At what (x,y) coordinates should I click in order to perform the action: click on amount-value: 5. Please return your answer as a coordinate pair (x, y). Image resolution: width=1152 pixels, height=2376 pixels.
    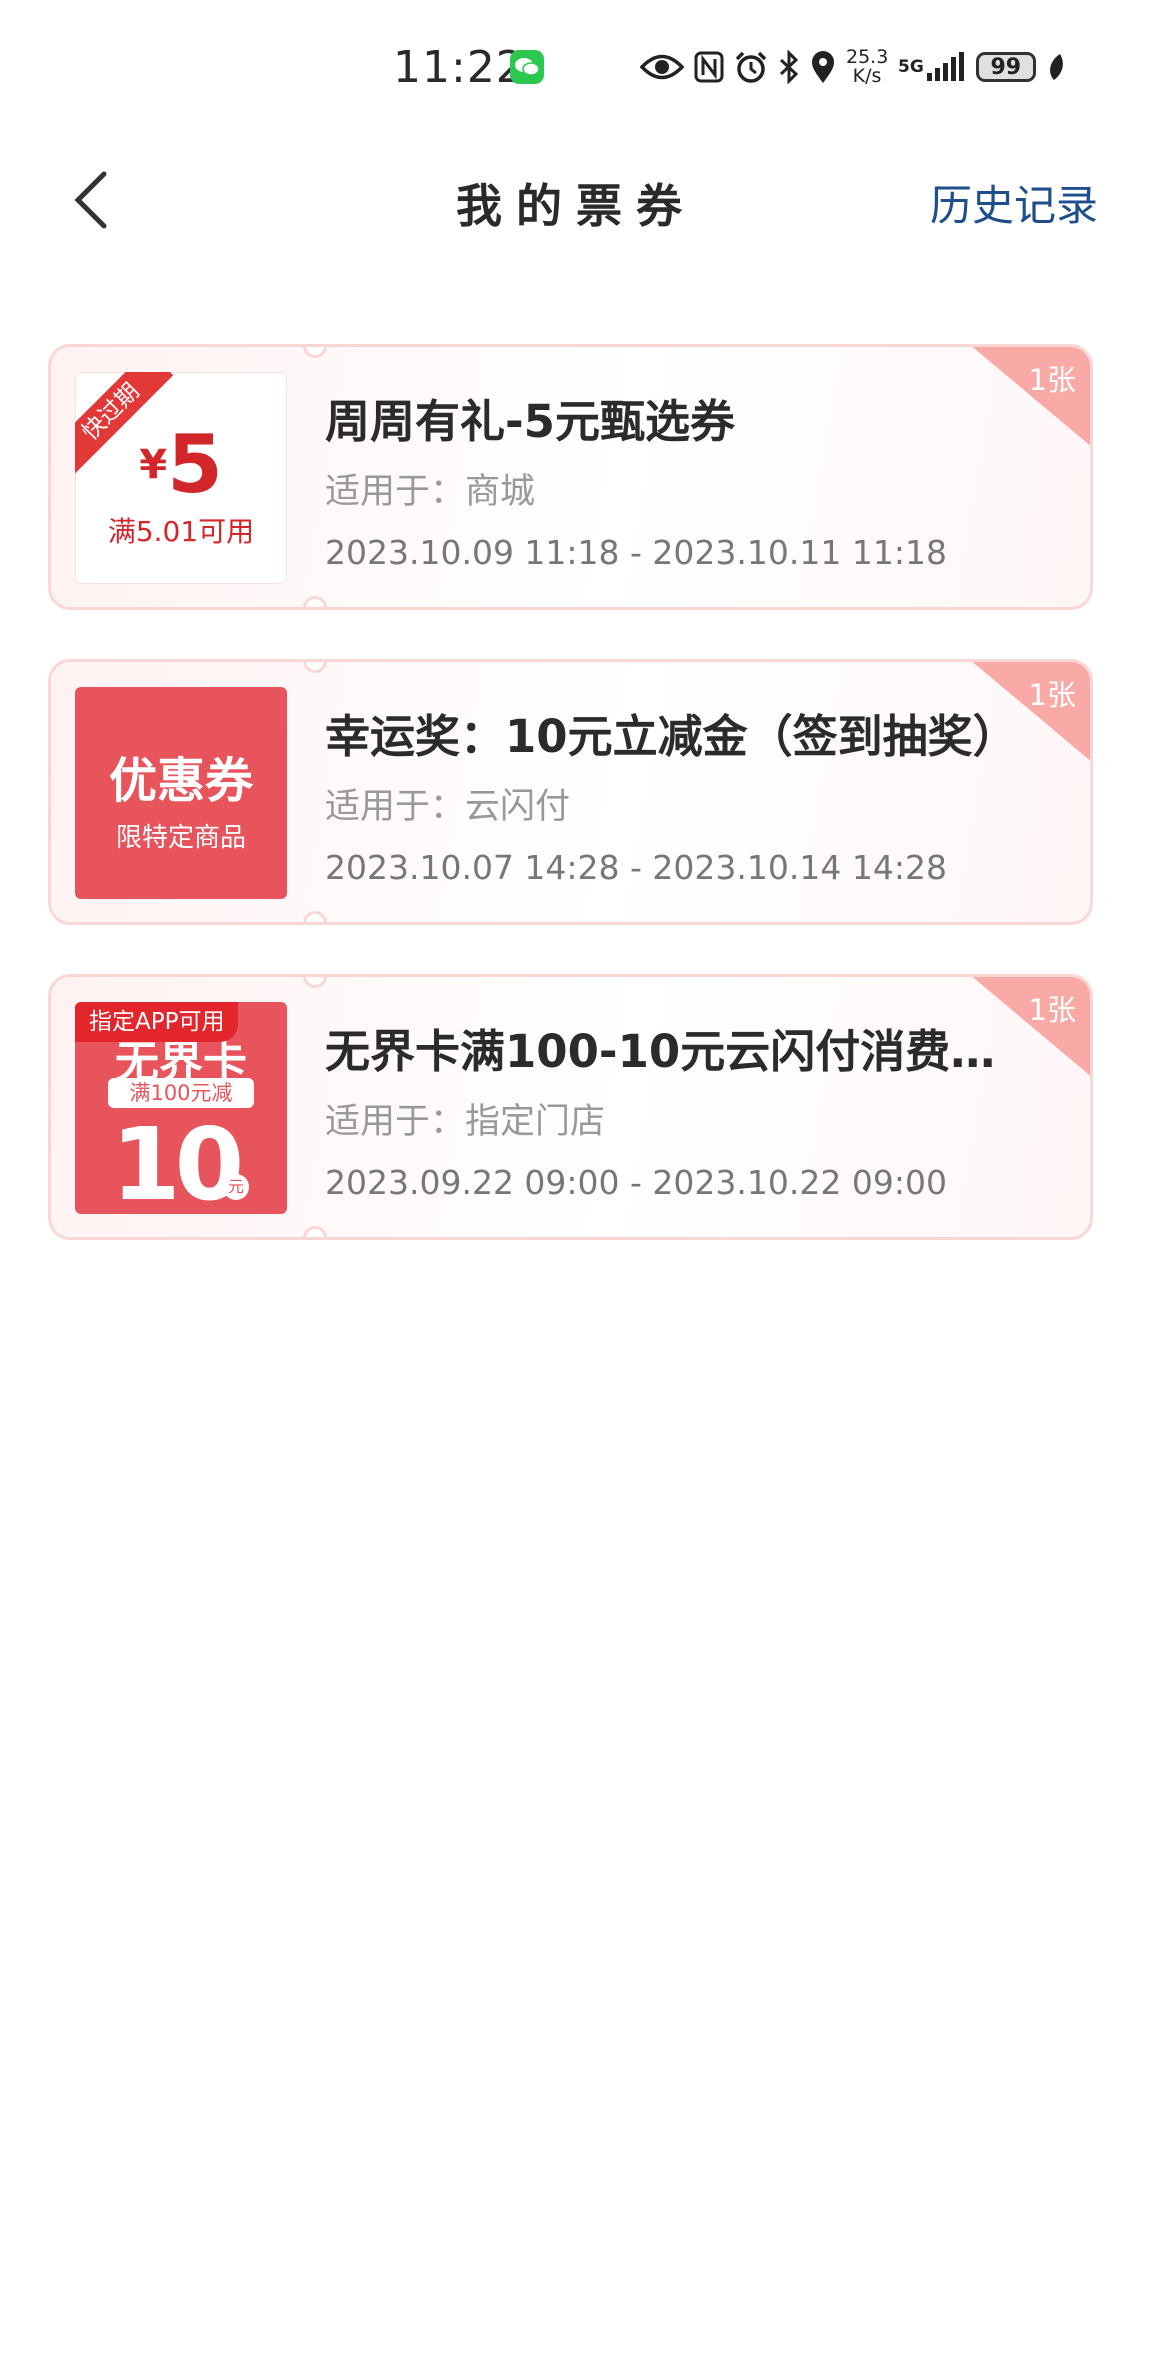
    Looking at the image, I should click on (195, 464).